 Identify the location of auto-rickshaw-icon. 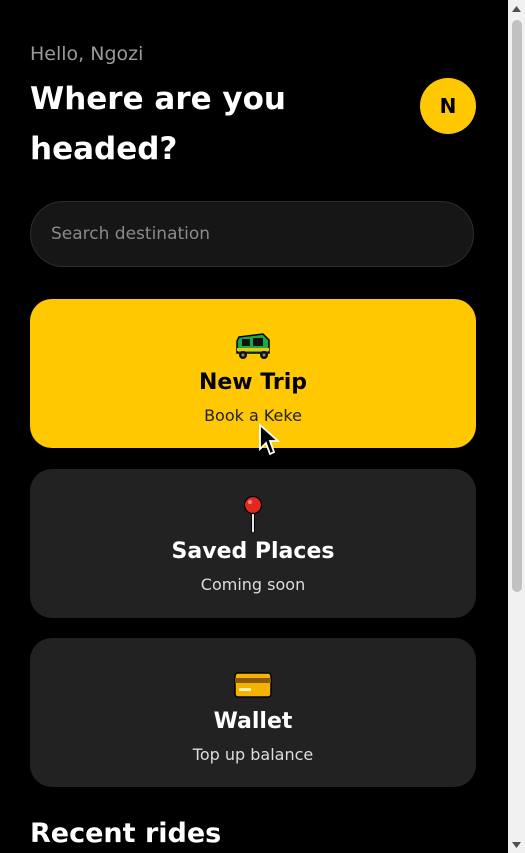
(253, 348).